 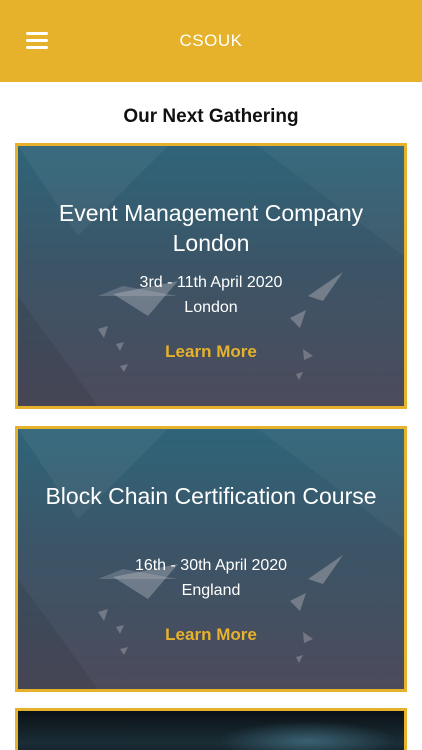 I want to click on event-location: England, so click(x=211, y=590).